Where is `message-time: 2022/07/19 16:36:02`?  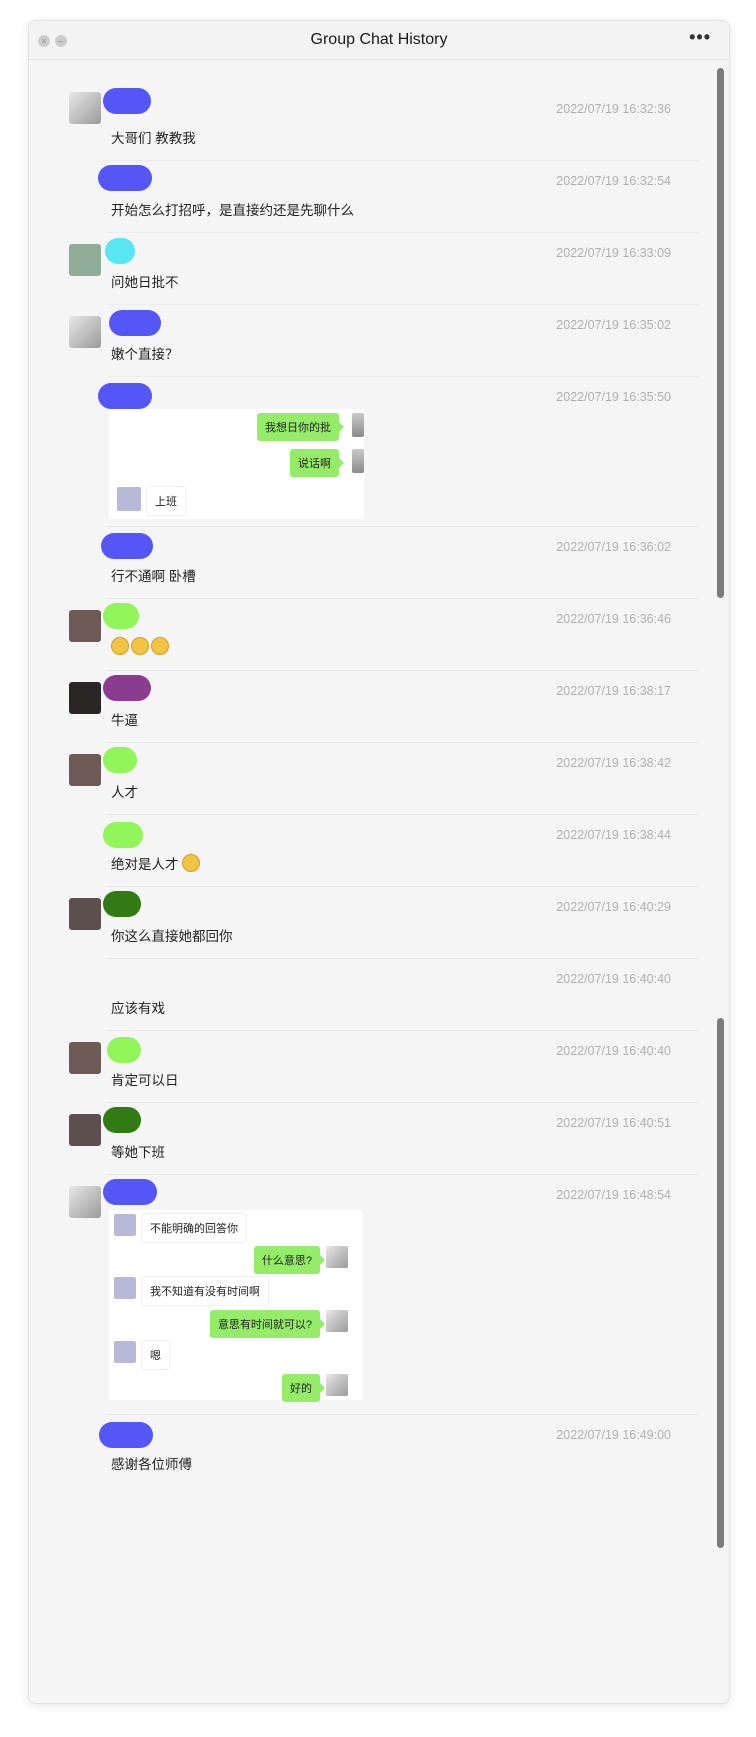
message-time: 2022/07/19 16:36:02 is located at coordinates (613, 547).